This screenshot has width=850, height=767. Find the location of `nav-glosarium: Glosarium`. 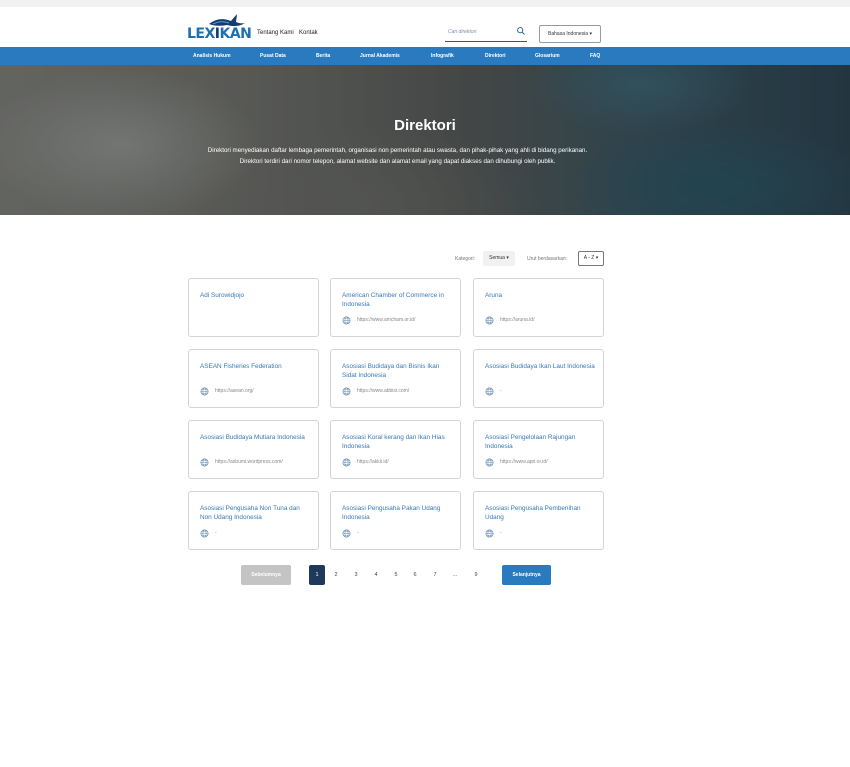

nav-glosarium: Glosarium is located at coordinates (547, 56).